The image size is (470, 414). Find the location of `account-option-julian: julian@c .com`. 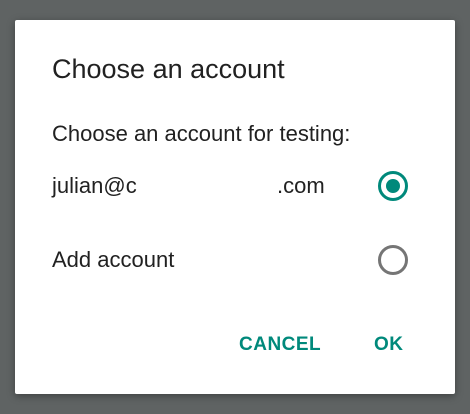

account-option-julian: julian@c .com is located at coordinates (235, 186).